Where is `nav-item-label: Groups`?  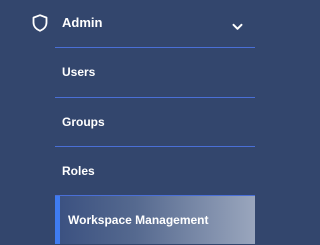 nav-item-label: Groups is located at coordinates (83, 122).